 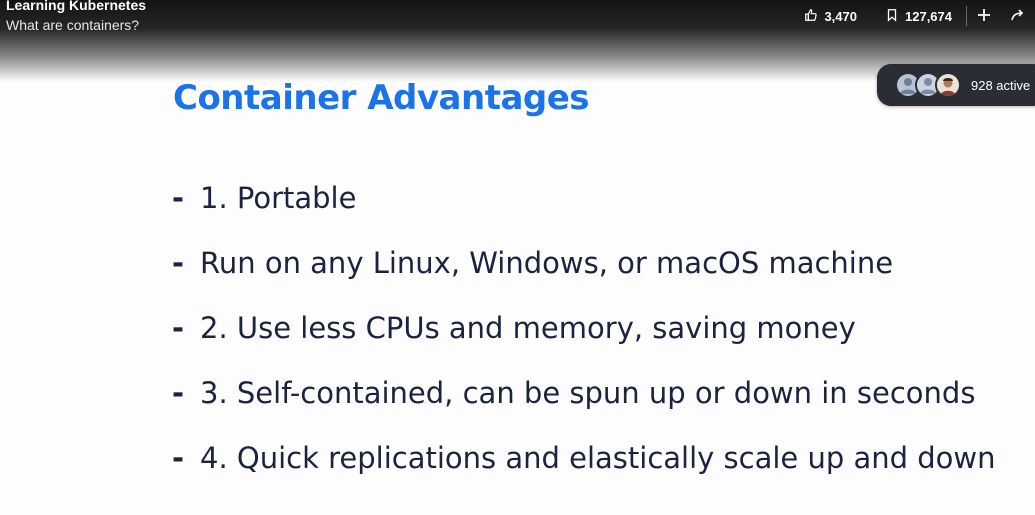 What do you see at coordinates (811, 16) in the screenshot?
I see `like-icon` at bounding box center [811, 16].